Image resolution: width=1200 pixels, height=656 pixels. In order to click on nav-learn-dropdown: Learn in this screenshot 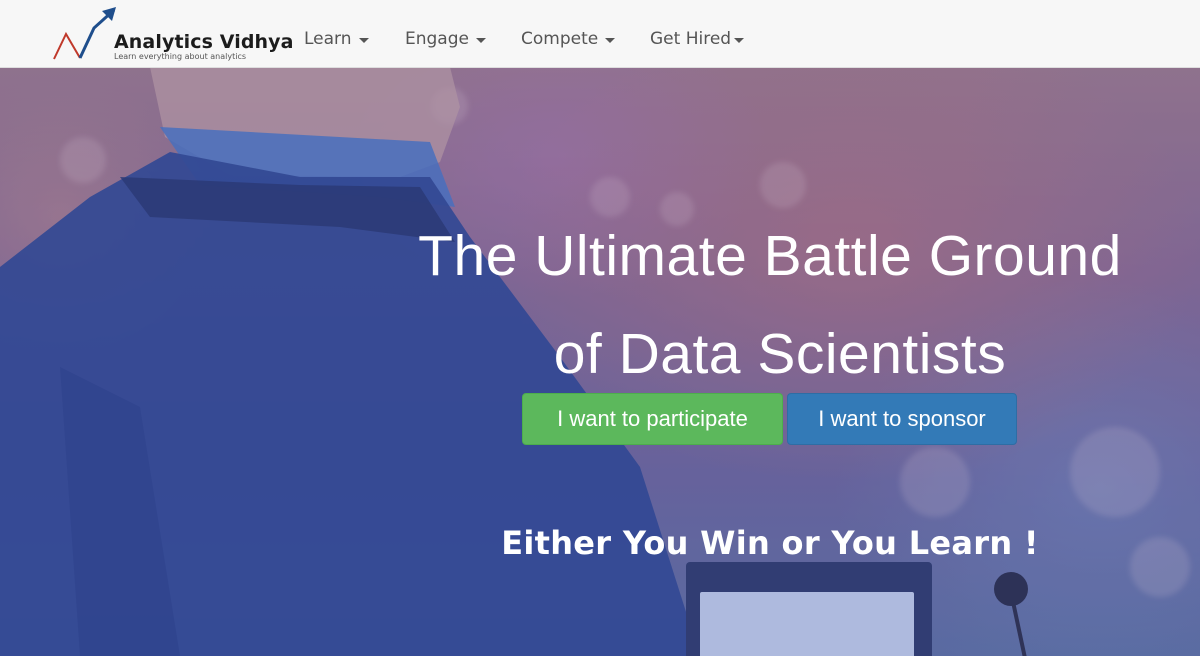, I will do `click(336, 39)`.